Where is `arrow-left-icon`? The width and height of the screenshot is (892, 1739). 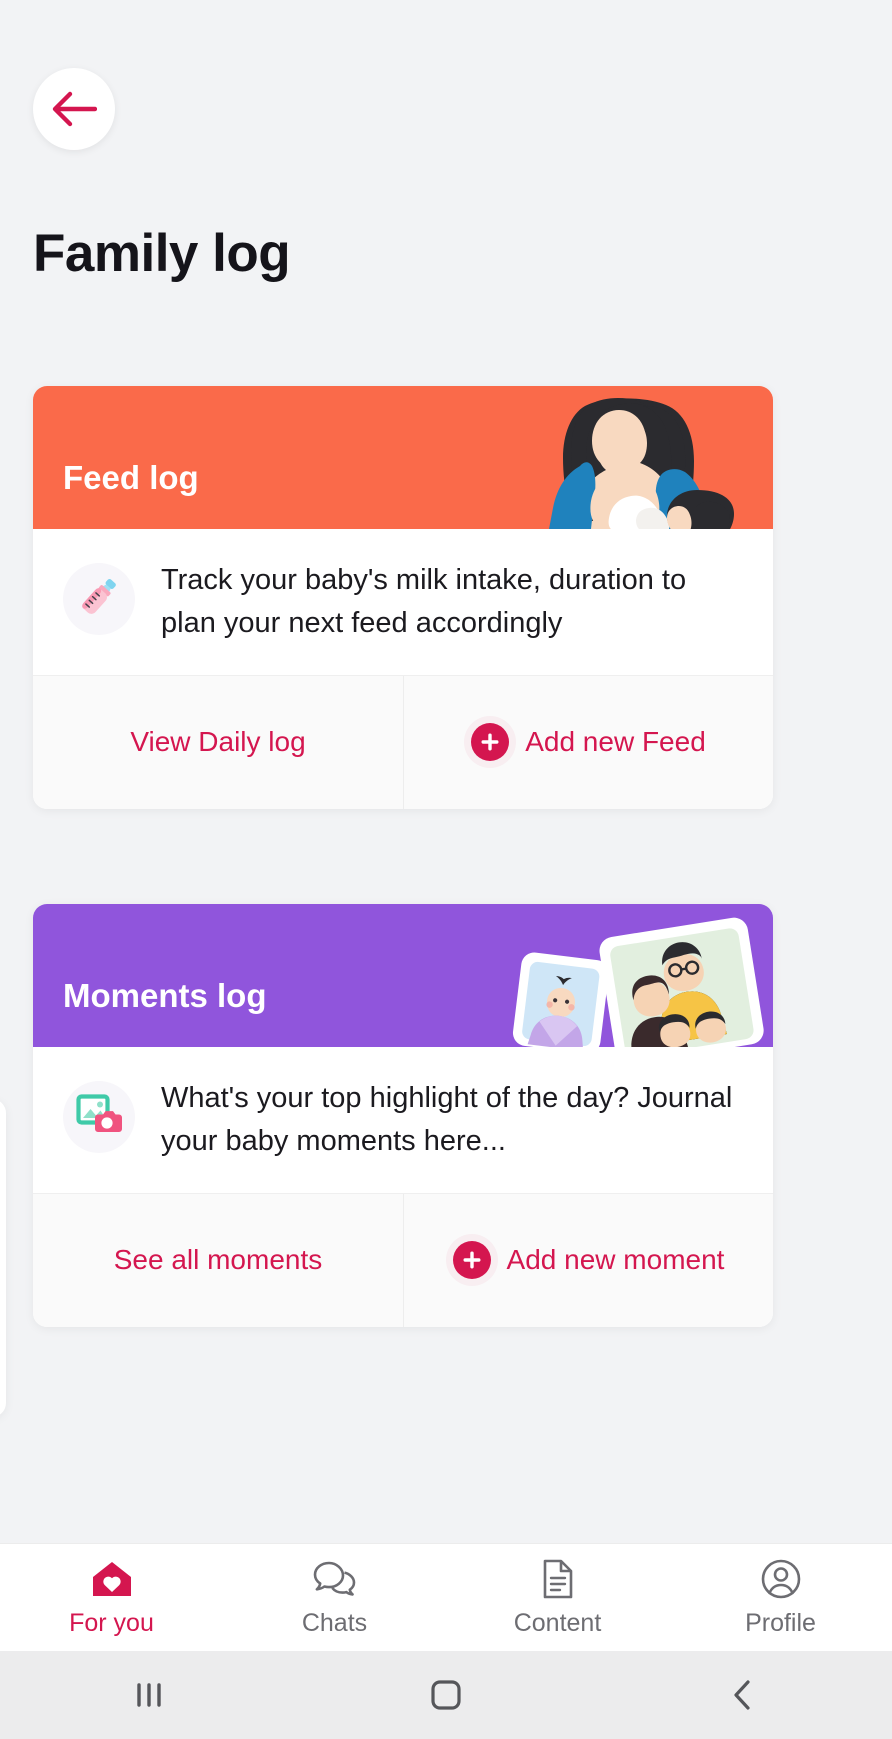
arrow-left-icon is located at coordinates (74, 109).